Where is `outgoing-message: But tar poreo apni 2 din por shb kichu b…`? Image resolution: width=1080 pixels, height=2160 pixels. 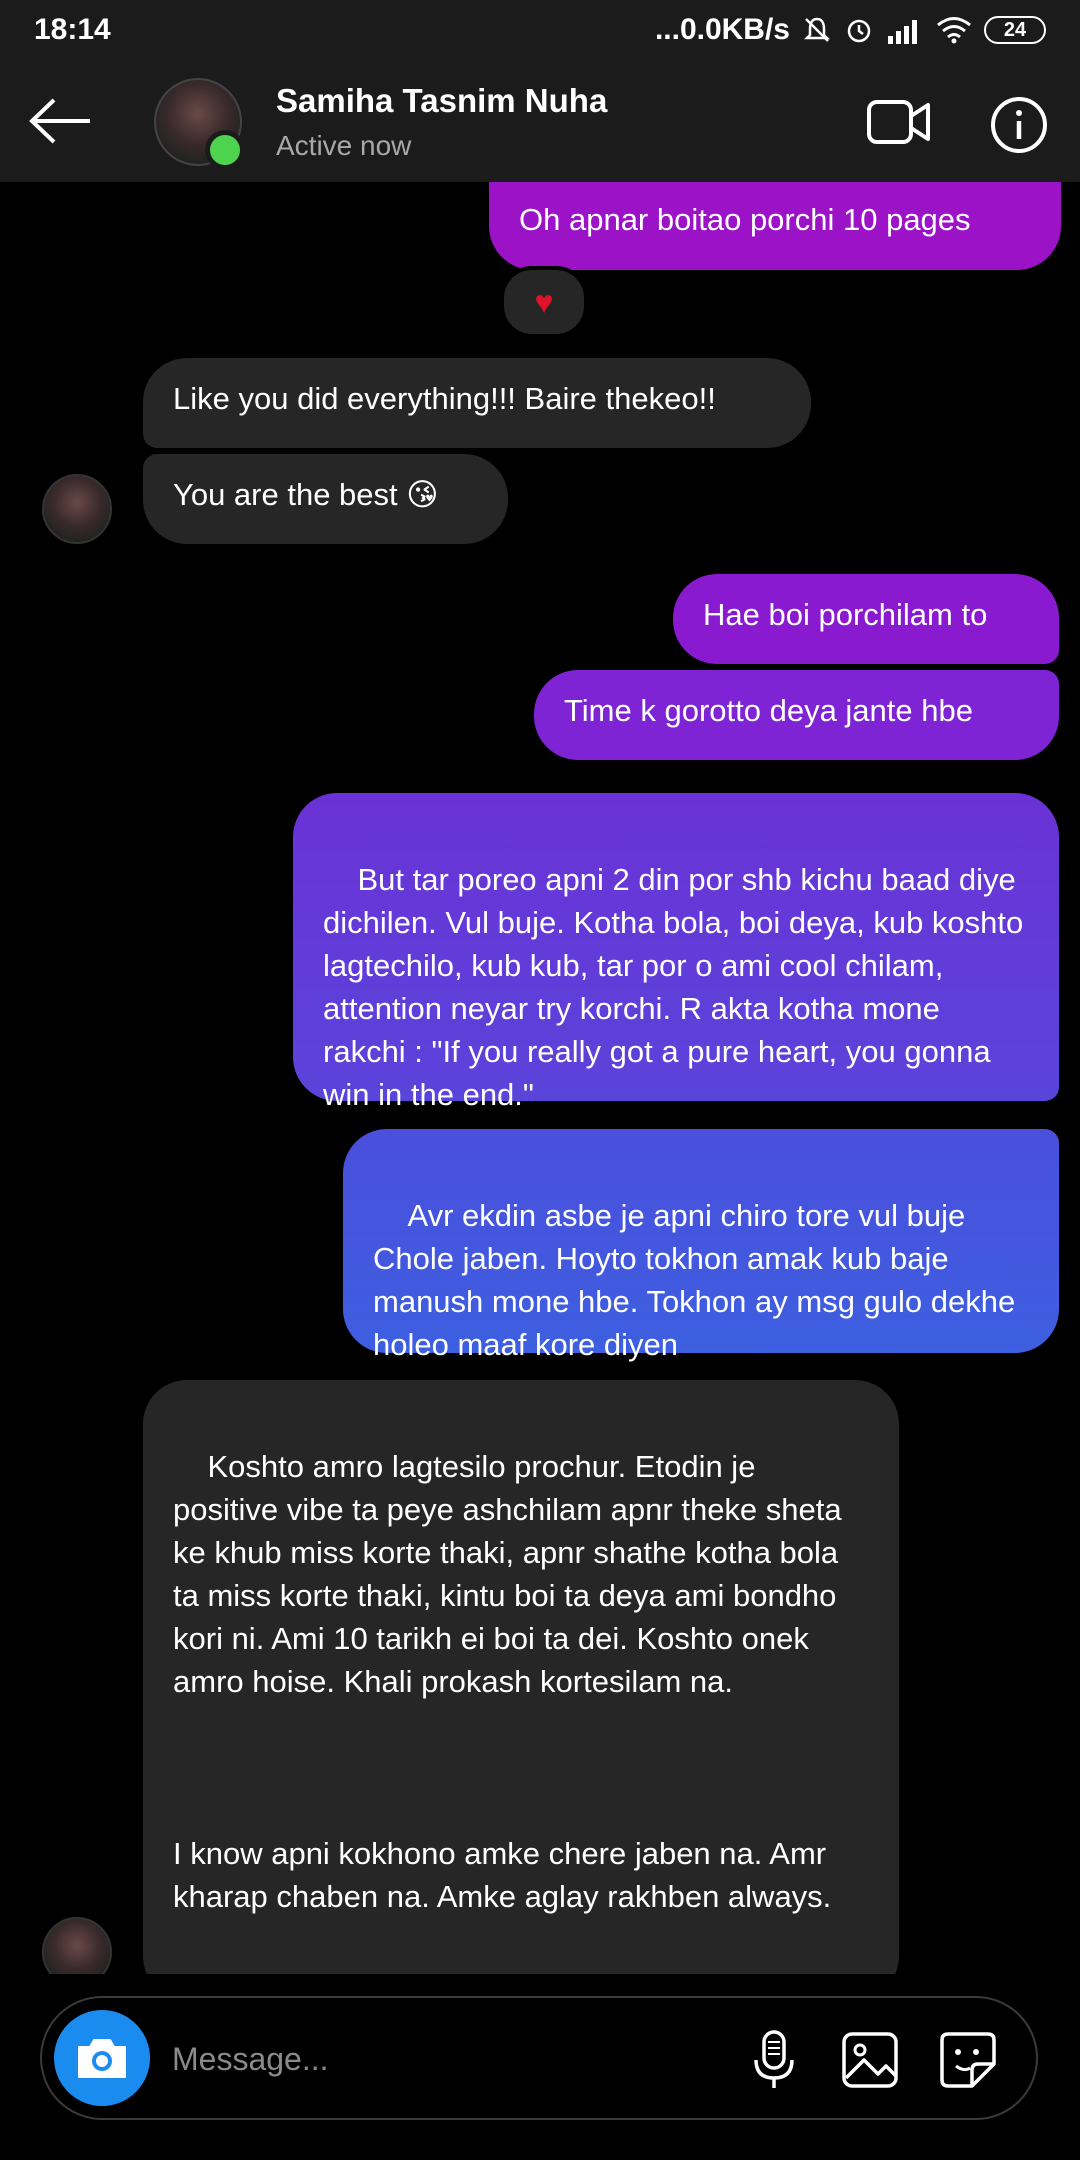 outgoing-message: But tar poreo apni 2 din por shb kichu b… is located at coordinates (676, 952).